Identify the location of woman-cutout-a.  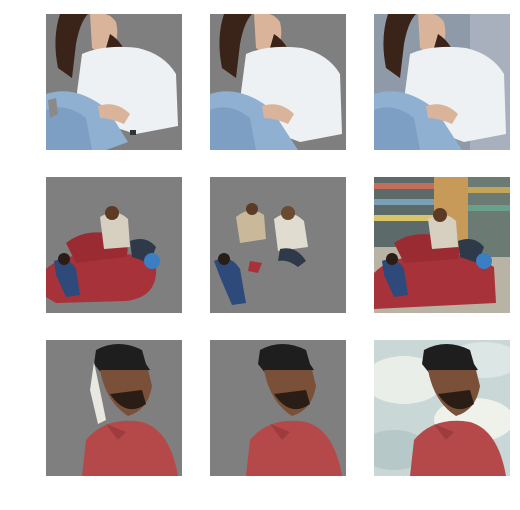
(114, 82).